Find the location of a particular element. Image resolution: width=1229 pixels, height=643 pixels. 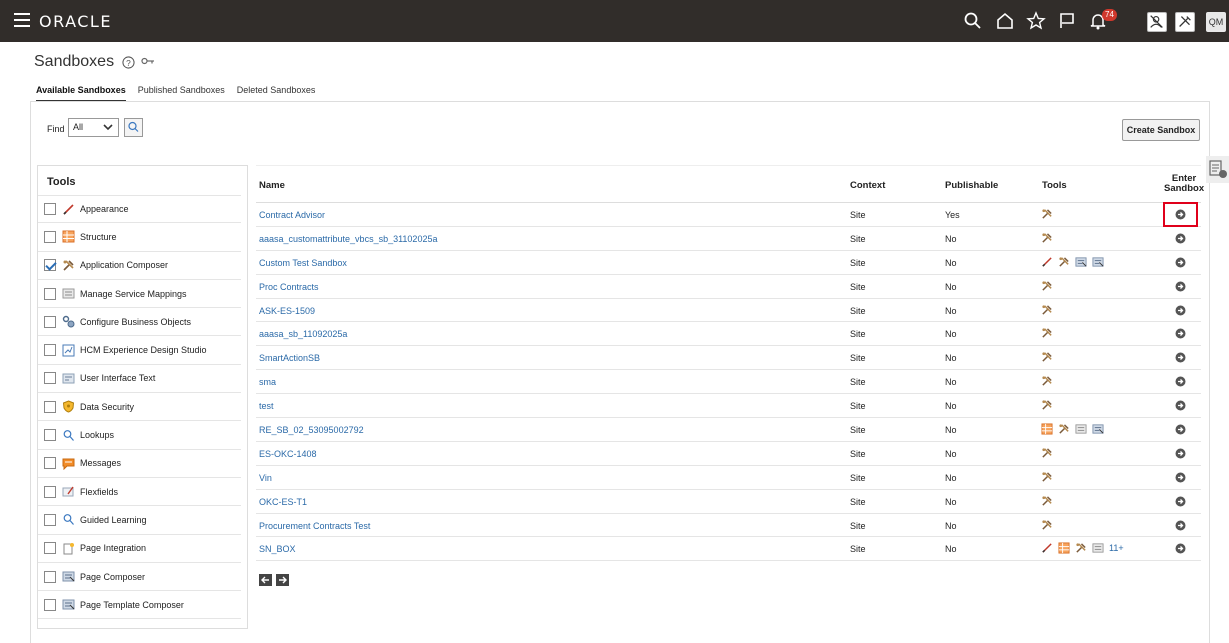

sandbox-name-link: Vin is located at coordinates (265, 478).